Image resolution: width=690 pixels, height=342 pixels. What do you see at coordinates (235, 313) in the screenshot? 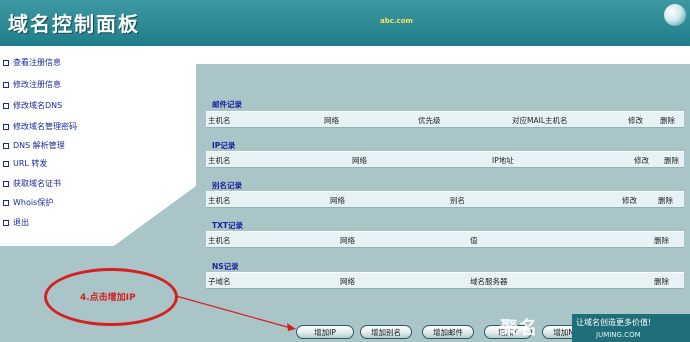
I see `annotation-arrow` at bounding box center [235, 313].